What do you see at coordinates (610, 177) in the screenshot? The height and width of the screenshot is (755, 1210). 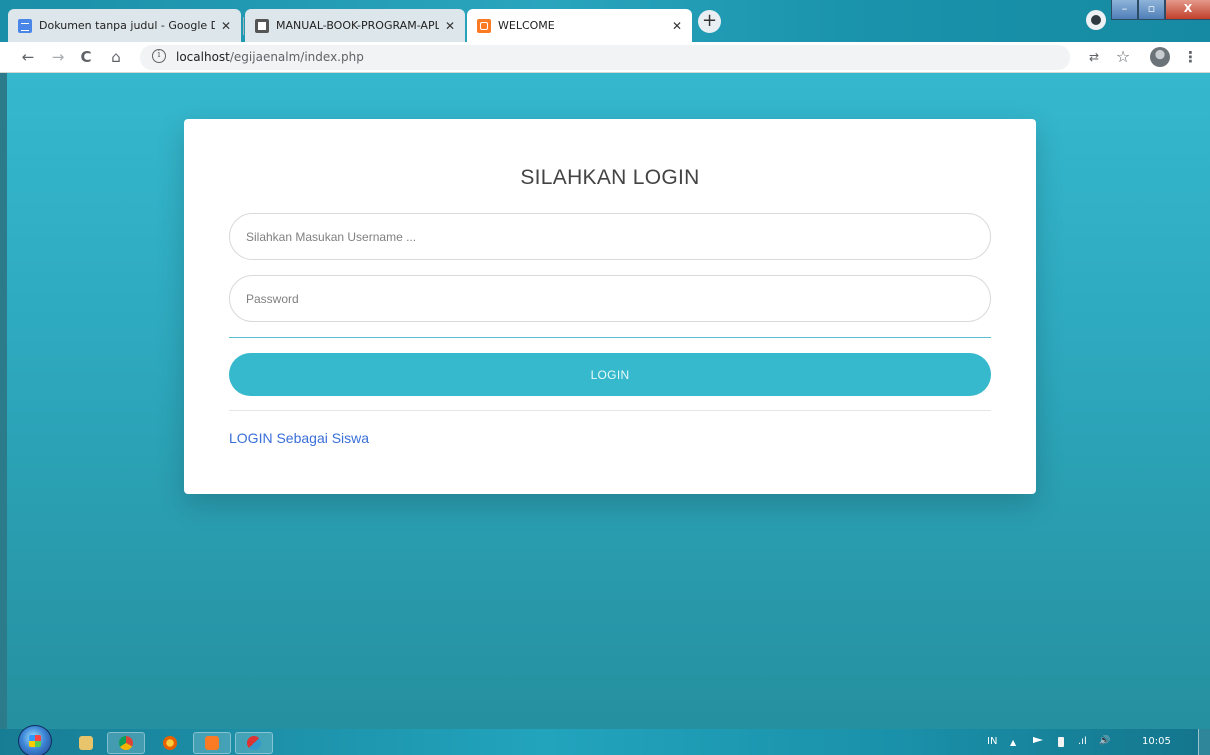 I see `login-title: SILAHKAN LOGIN` at bounding box center [610, 177].